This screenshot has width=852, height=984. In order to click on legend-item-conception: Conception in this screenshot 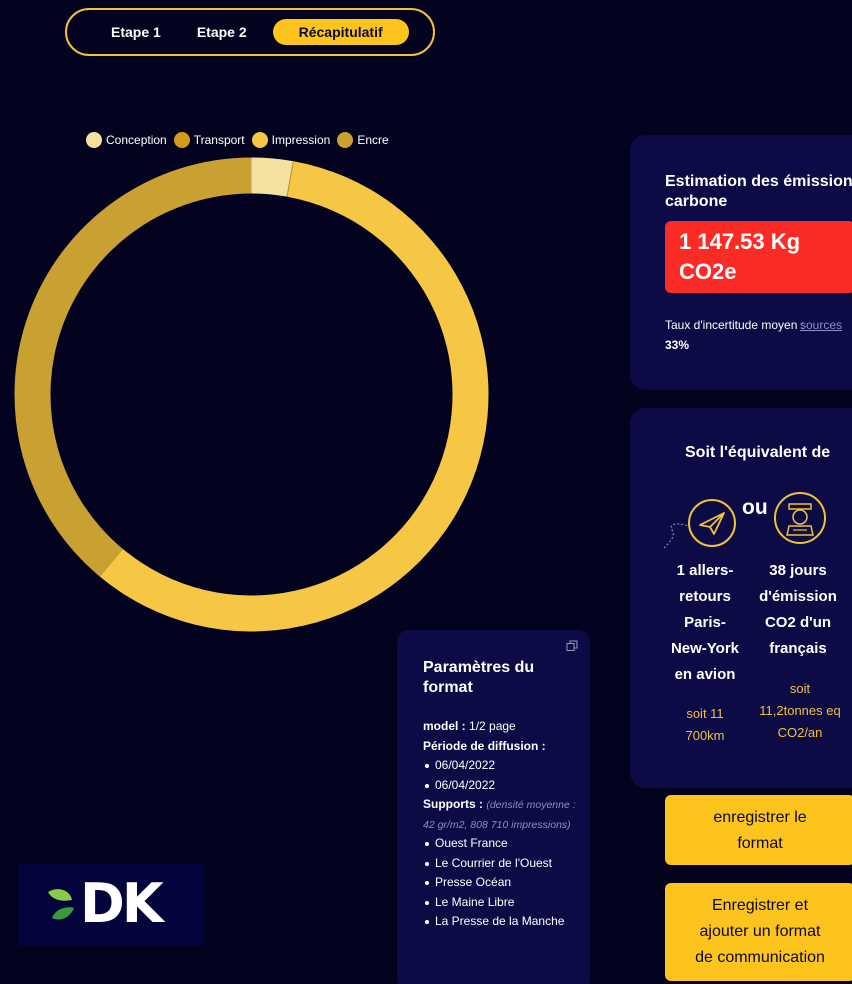, I will do `click(126, 140)`.